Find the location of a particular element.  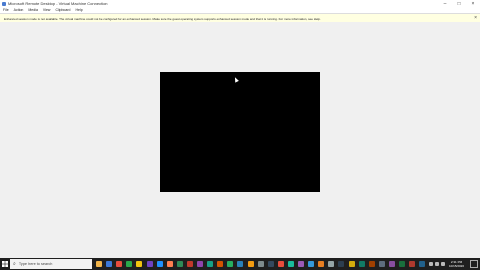

start-button is located at coordinates (5, 264).